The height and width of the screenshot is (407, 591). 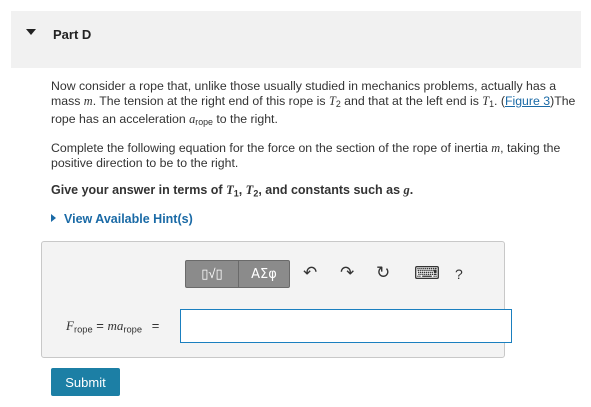 I want to click on math-toolbar: ▯√▯ ΑΣφ, so click(x=237, y=274).